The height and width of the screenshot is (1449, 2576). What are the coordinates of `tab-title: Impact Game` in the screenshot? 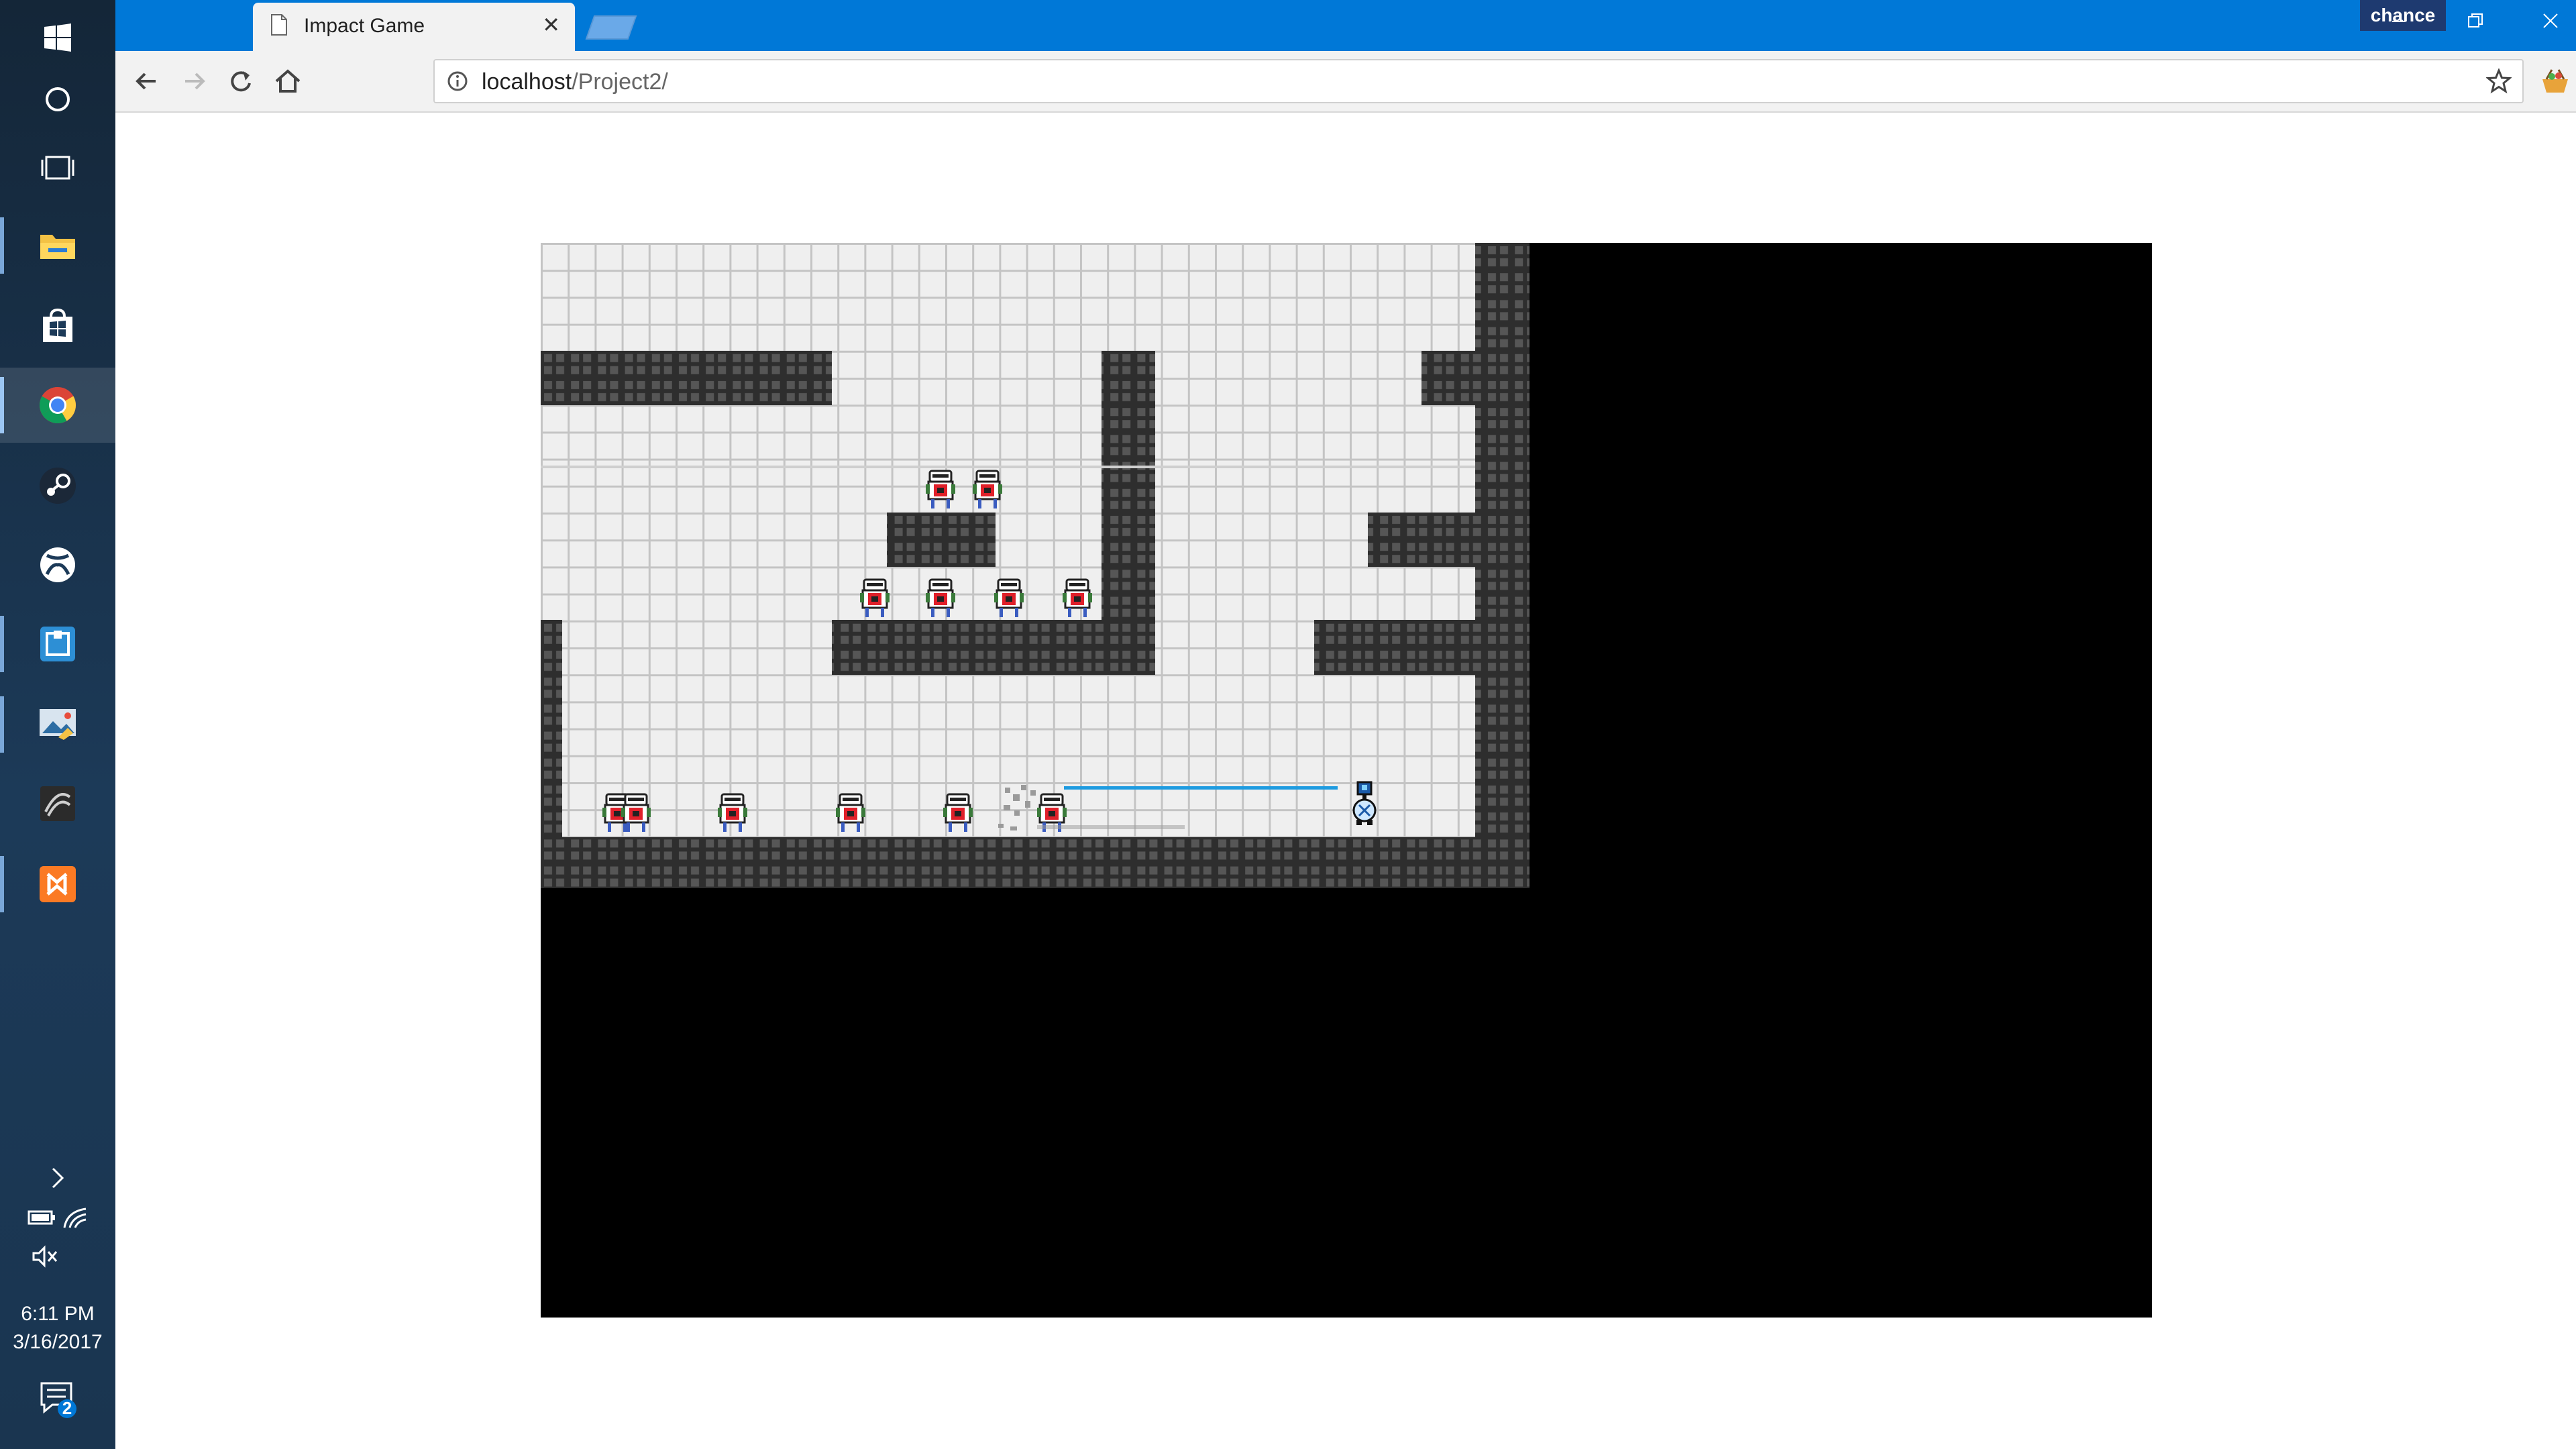 It's located at (364, 26).